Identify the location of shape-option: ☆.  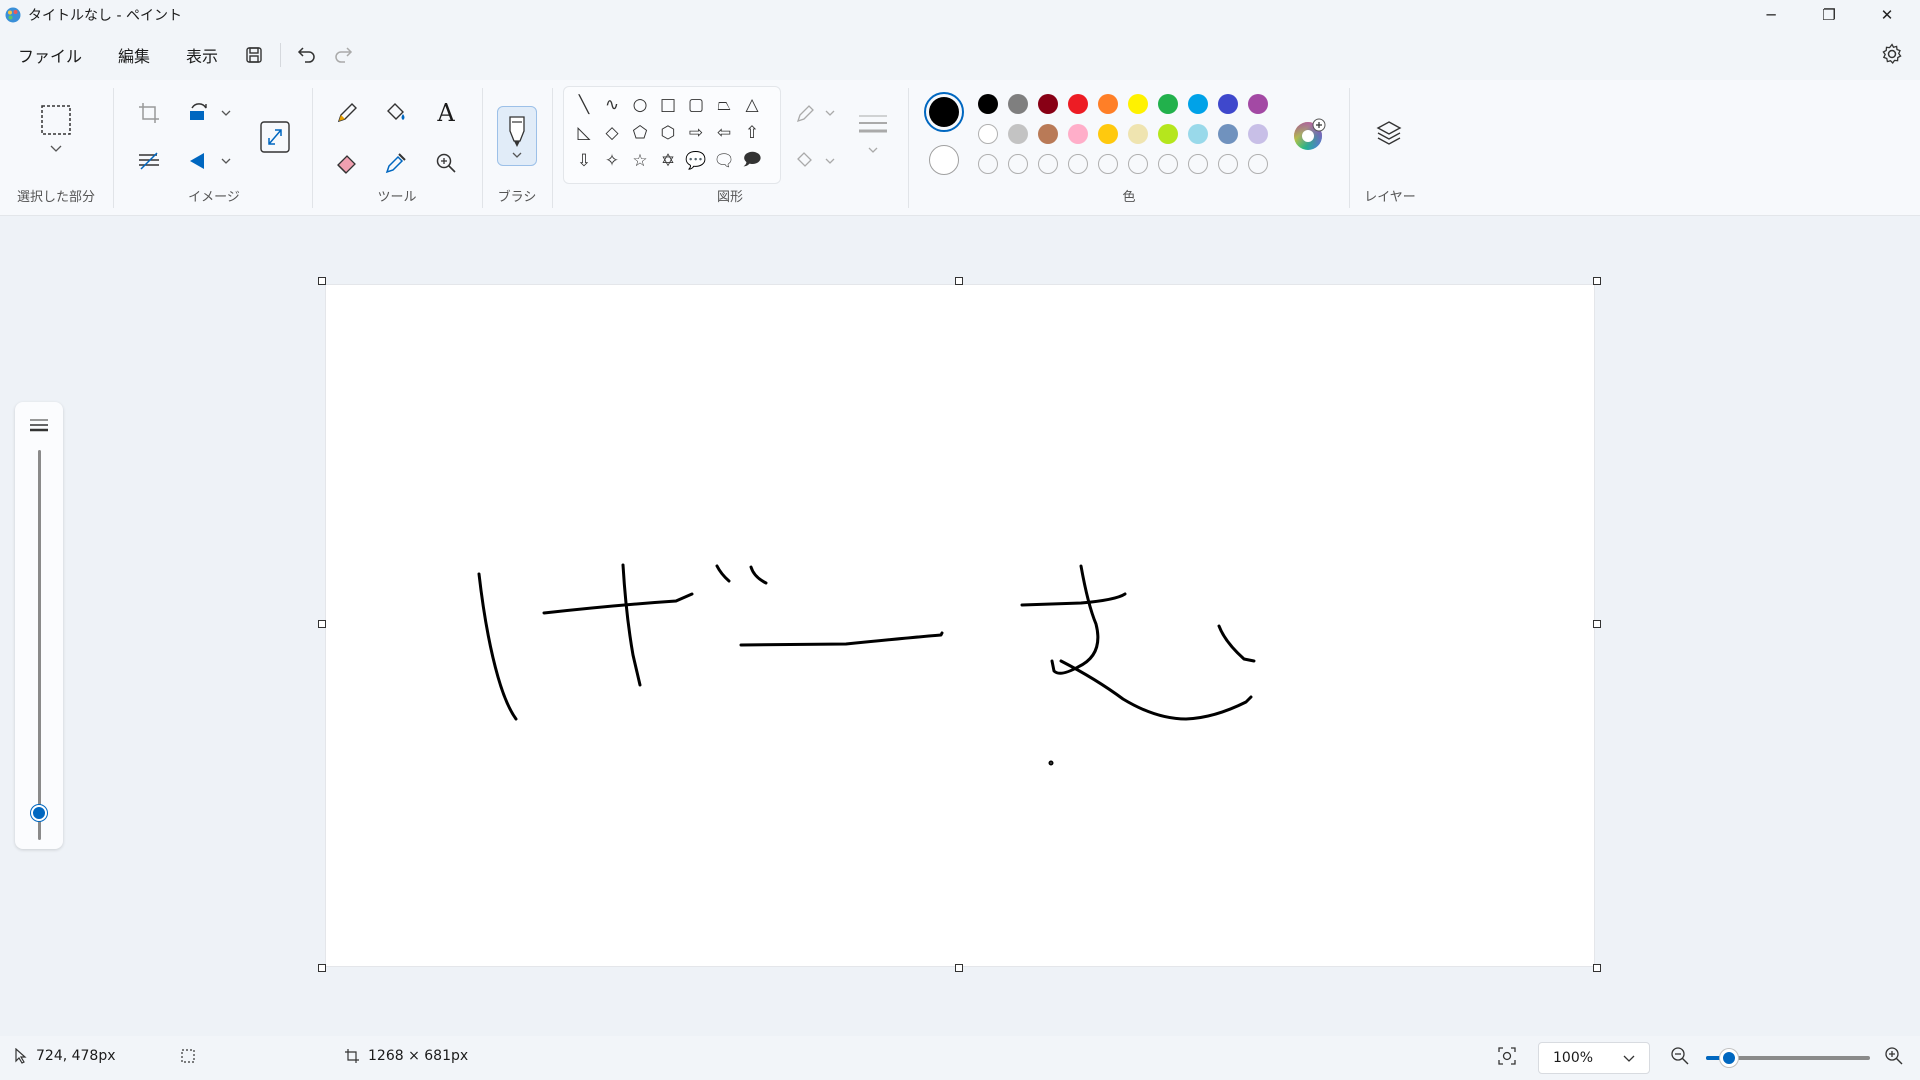
(640, 161).